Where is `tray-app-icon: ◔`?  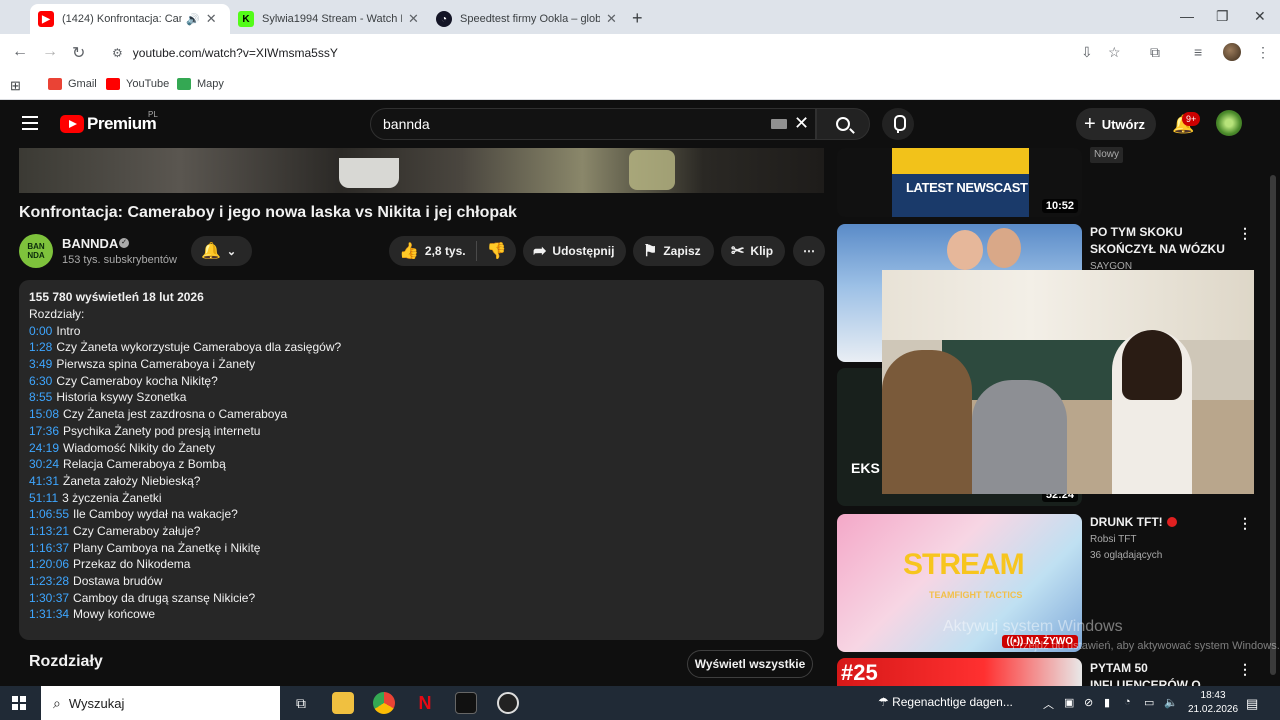 tray-app-icon: ◔ is located at coordinates (1127, 702).